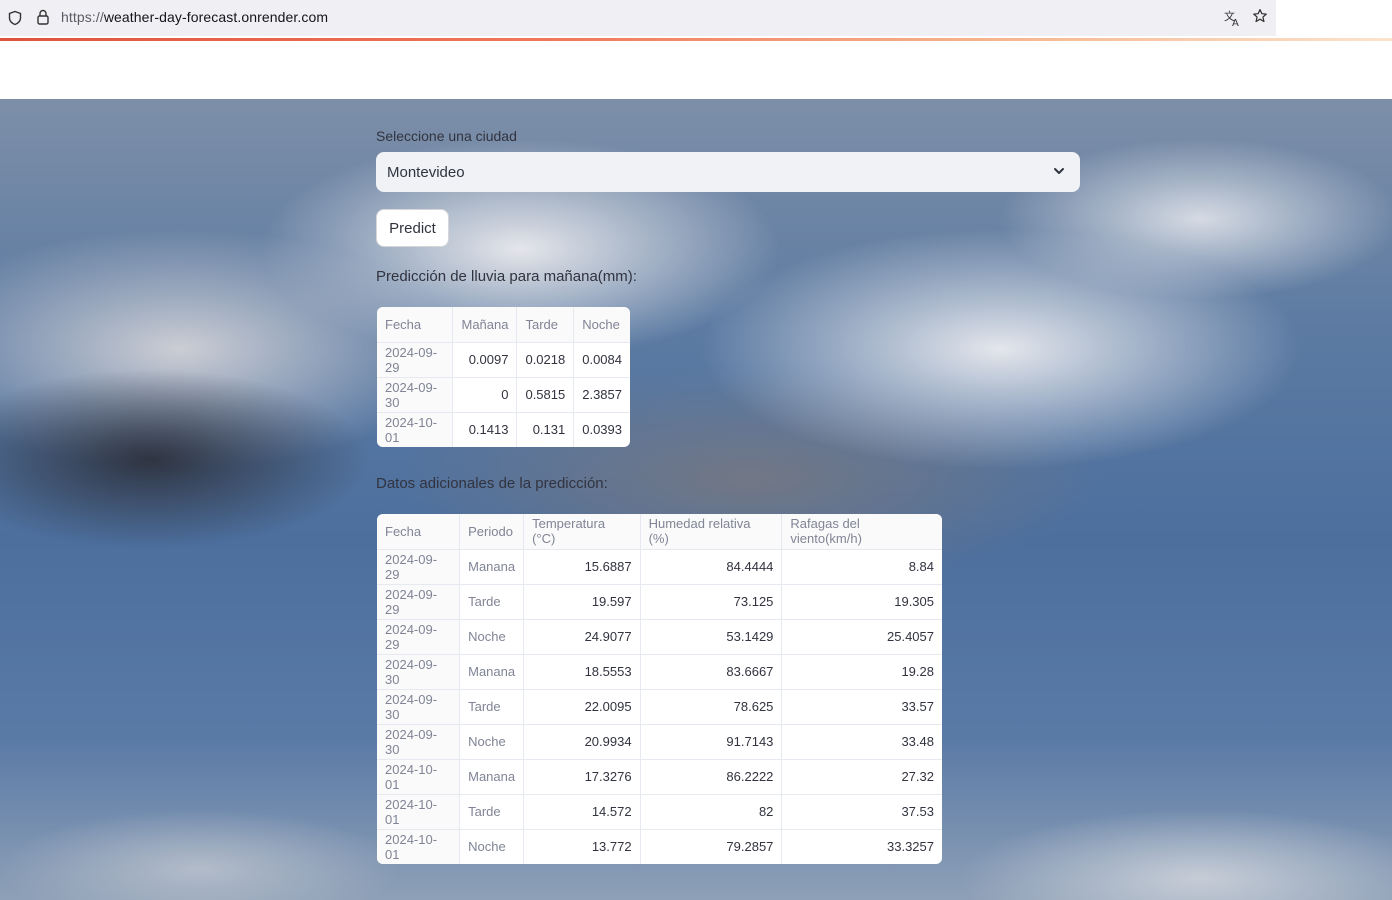 The height and width of the screenshot is (900, 1392). What do you see at coordinates (485, 360) in the screenshot?
I see `table-cell: 0.0097` at bounding box center [485, 360].